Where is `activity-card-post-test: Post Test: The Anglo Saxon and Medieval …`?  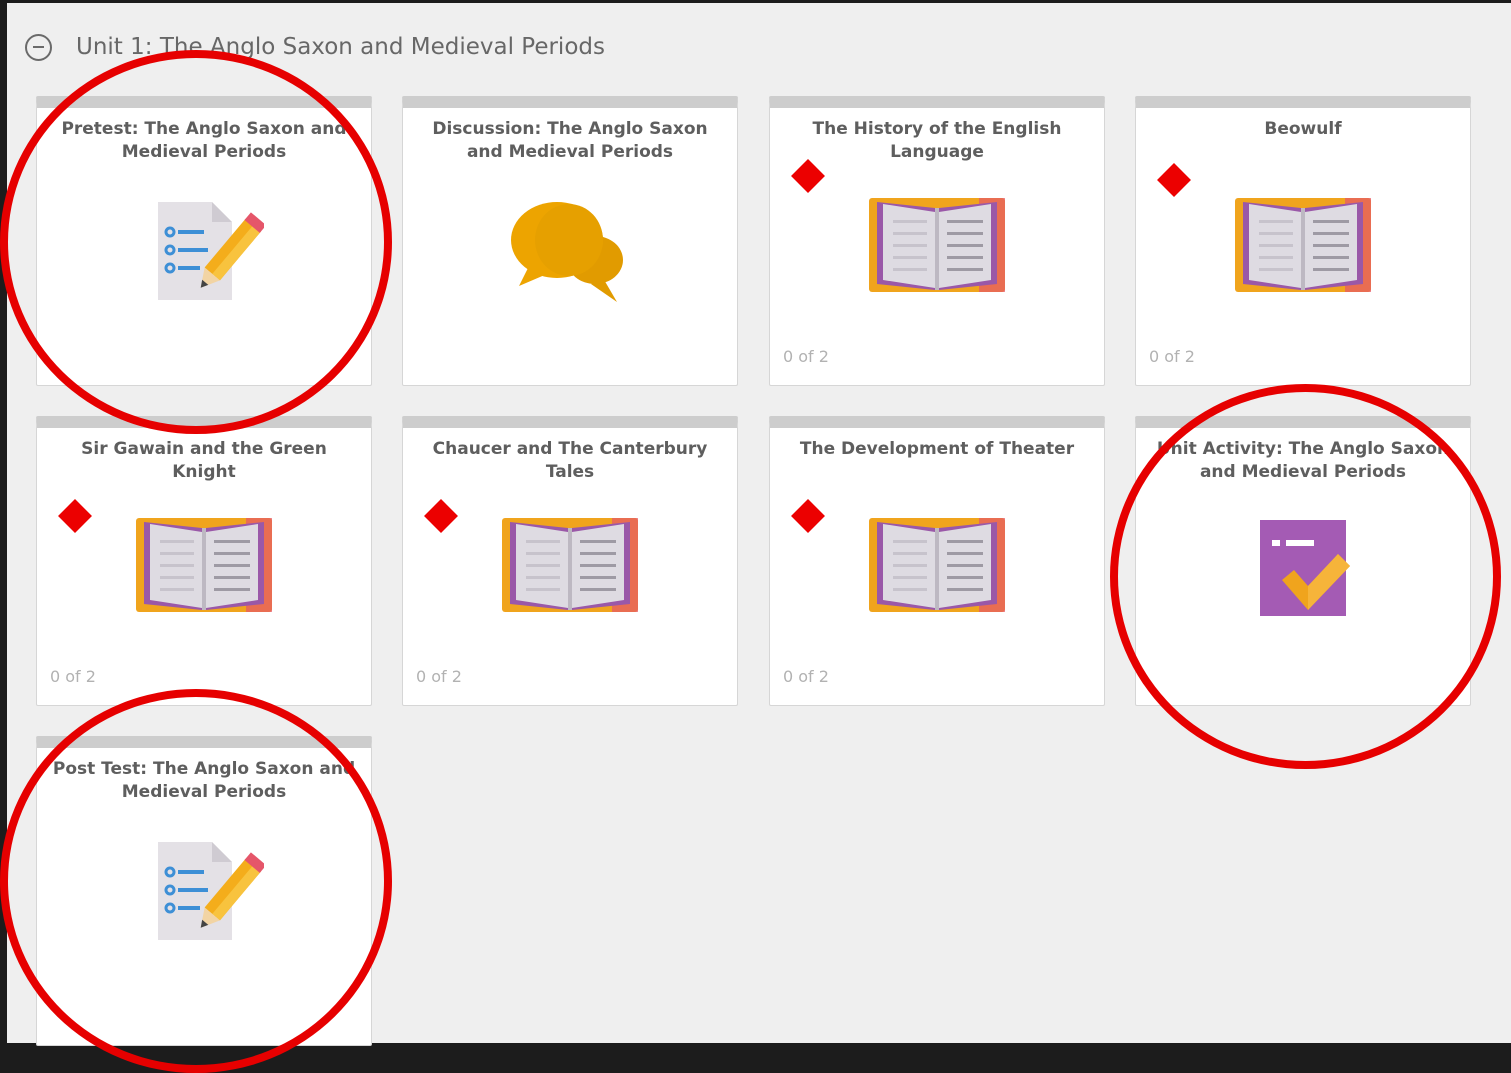 activity-card-post-test: Post Test: The Anglo Saxon and Medieval … is located at coordinates (204, 891).